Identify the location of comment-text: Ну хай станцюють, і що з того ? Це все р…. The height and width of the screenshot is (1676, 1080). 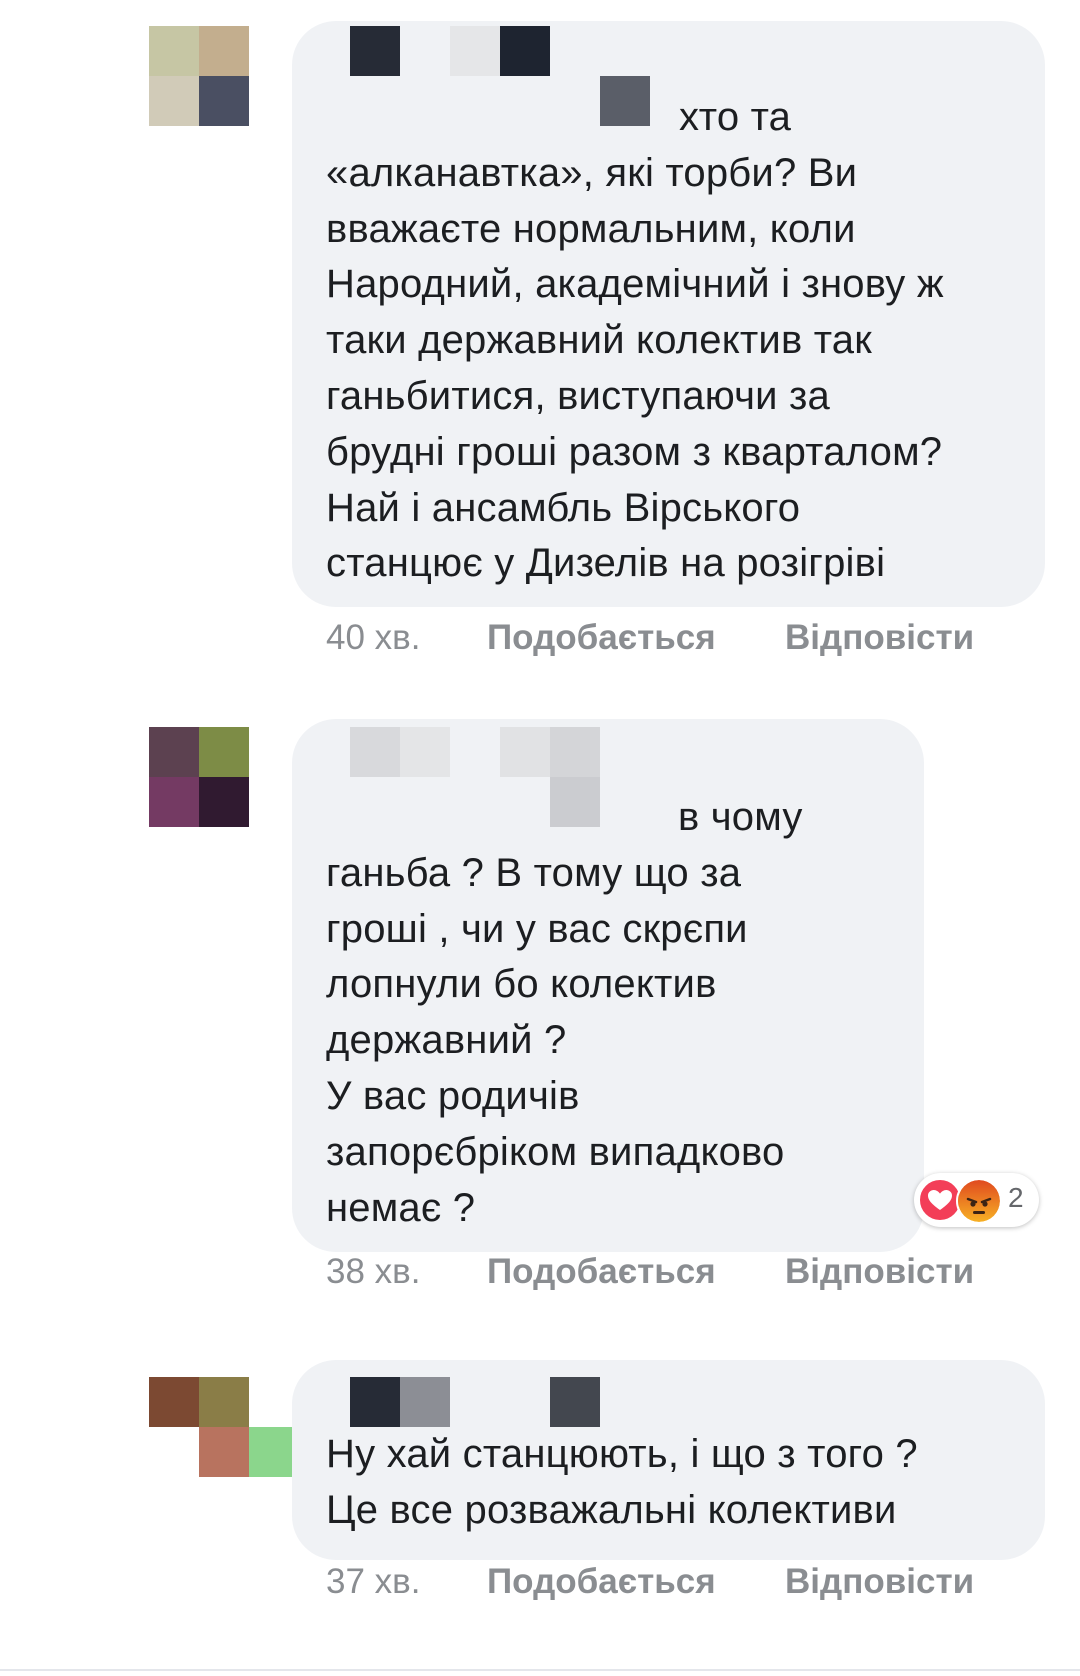
(622, 1482).